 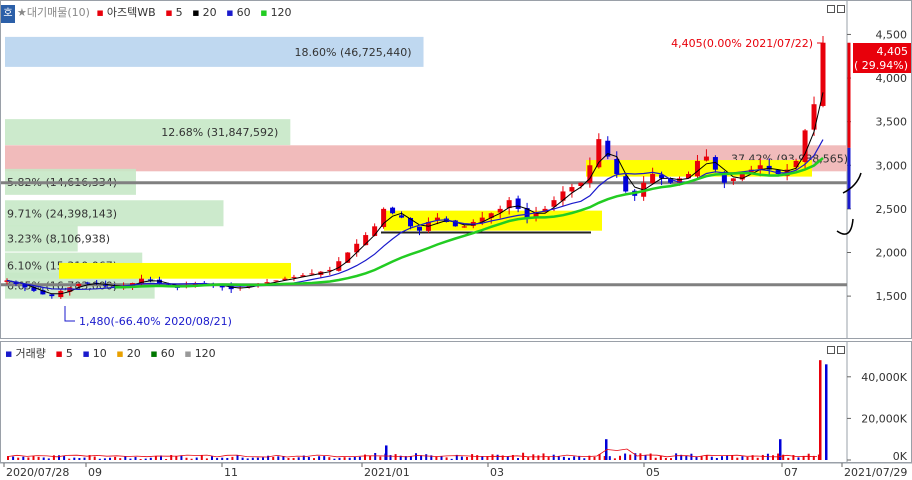 What do you see at coordinates (387, 472) in the screenshot?
I see `x-tick-label: 2021/01` at bounding box center [387, 472].